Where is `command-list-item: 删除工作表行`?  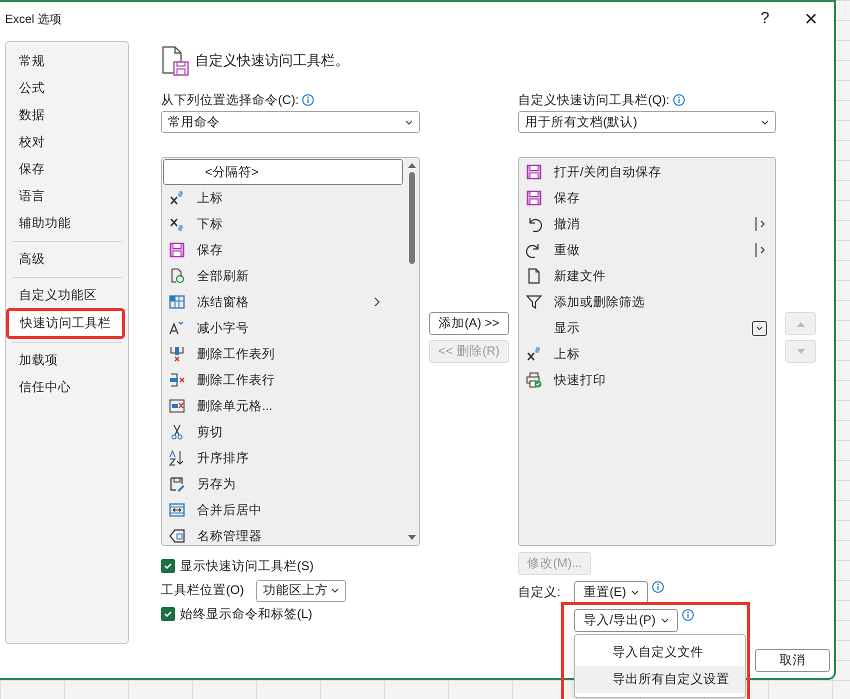 command-list-item: 删除工作表行 is located at coordinates (283, 380).